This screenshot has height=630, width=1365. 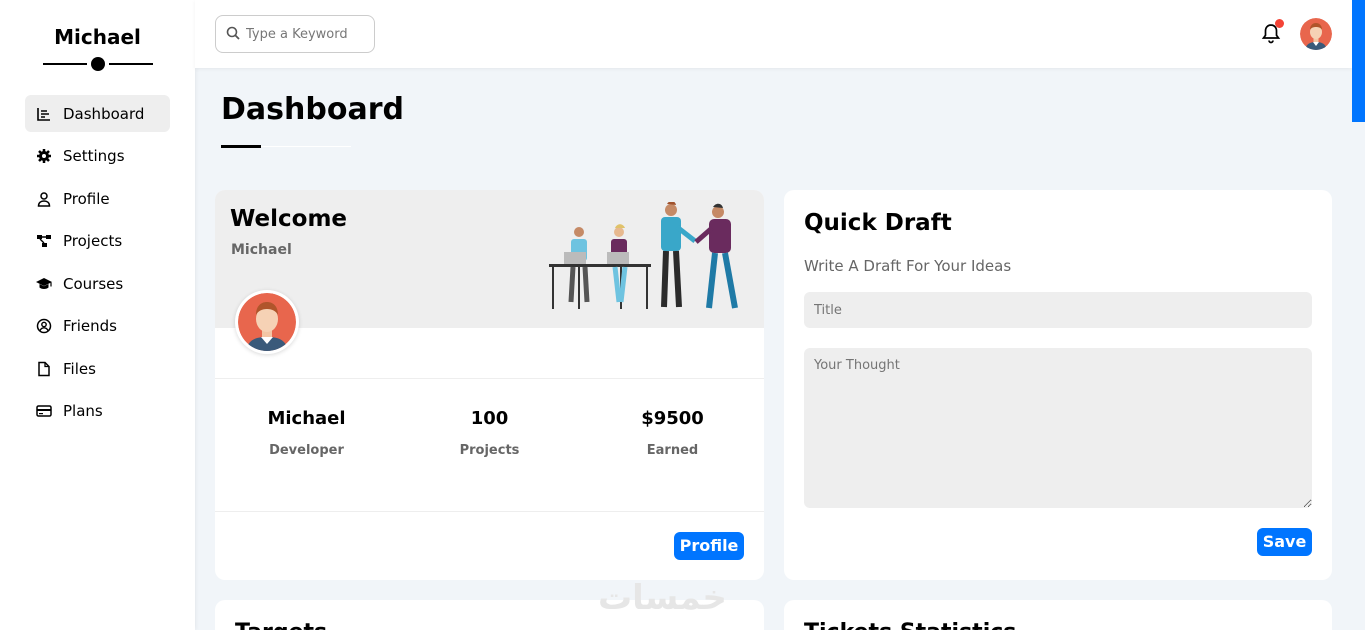 I want to click on tickets-statistics-title: Tickets Statistics, so click(x=910, y=625).